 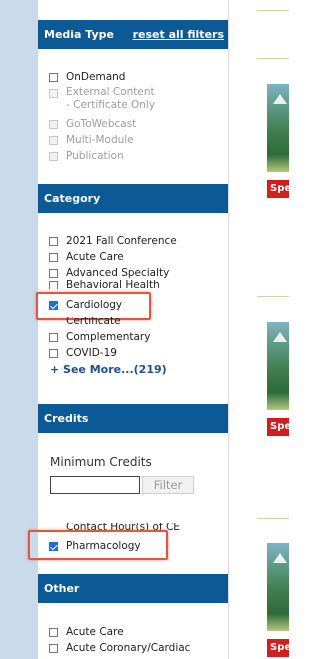 I want to click on category-option: 2021 Fall Conference, so click(x=113, y=241).